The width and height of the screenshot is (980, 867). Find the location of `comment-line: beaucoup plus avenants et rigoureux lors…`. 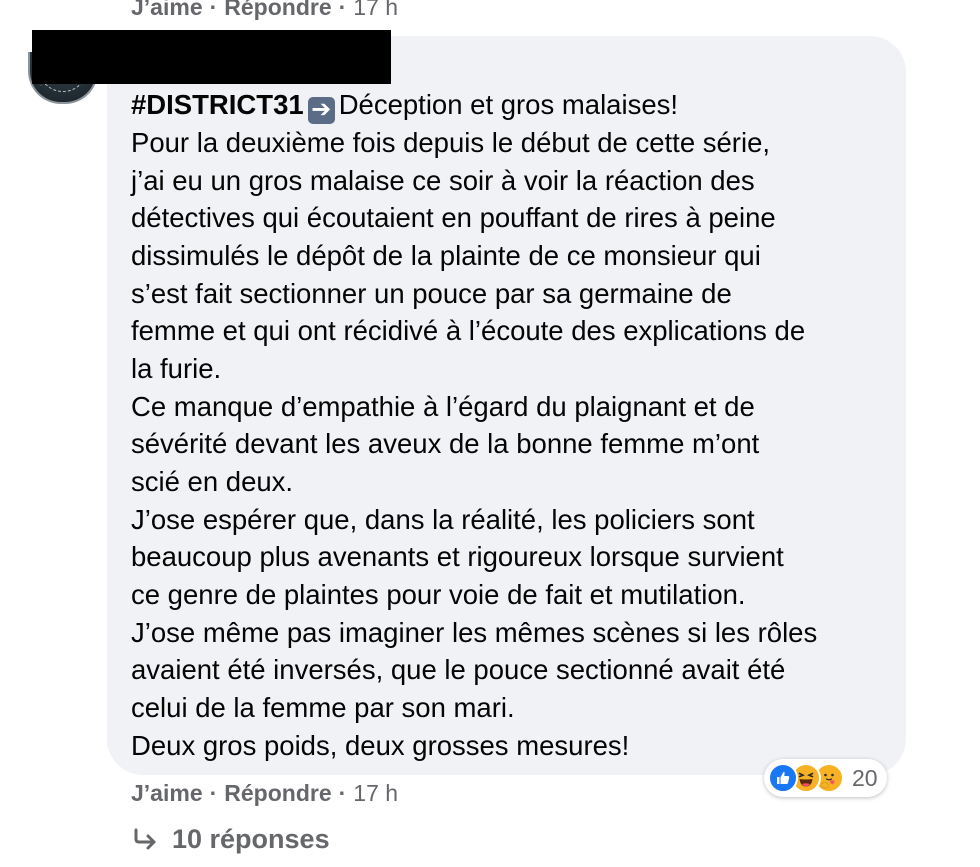

comment-line: beaucoup plus avenants et rigoureux lors… is located at coordinates (457, 557).